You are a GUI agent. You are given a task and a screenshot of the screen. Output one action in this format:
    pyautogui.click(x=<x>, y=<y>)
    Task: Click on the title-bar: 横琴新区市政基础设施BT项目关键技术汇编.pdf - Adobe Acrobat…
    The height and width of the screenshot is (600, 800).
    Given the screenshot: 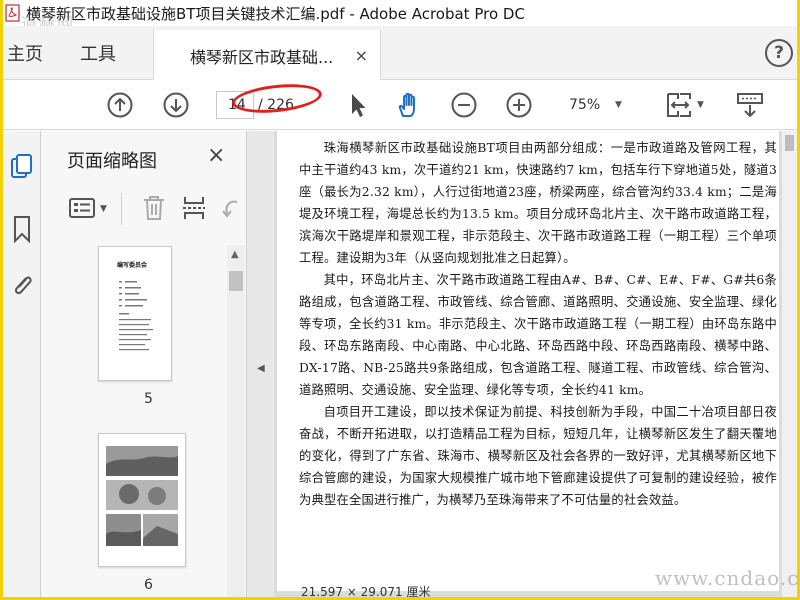 What is the action you would take?
    pyautogui.click(x=400, y=13)
    